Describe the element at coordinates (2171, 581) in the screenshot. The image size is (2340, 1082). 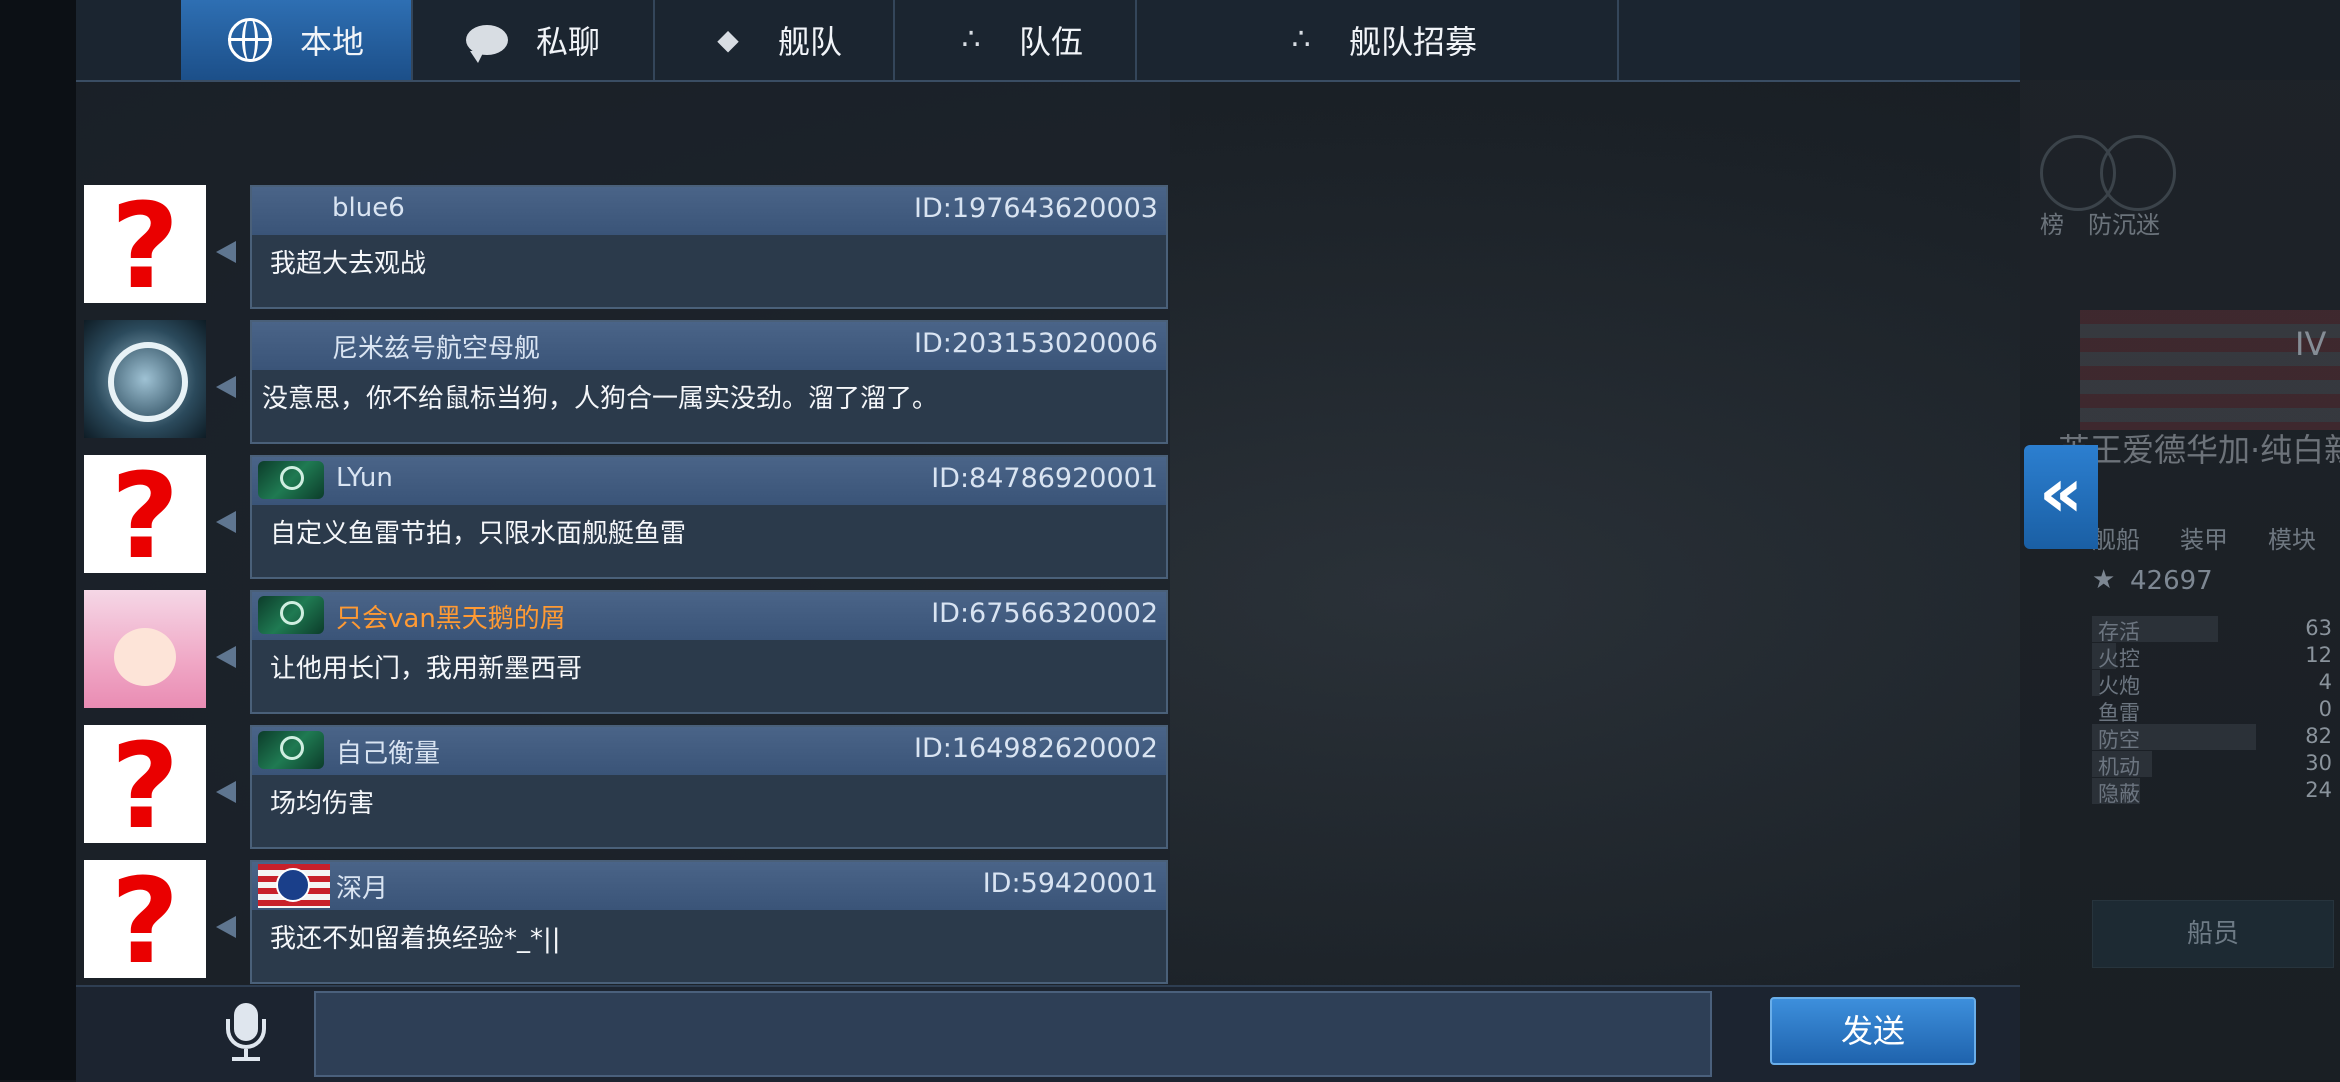
I see `ship-rating: 42697` at that location.